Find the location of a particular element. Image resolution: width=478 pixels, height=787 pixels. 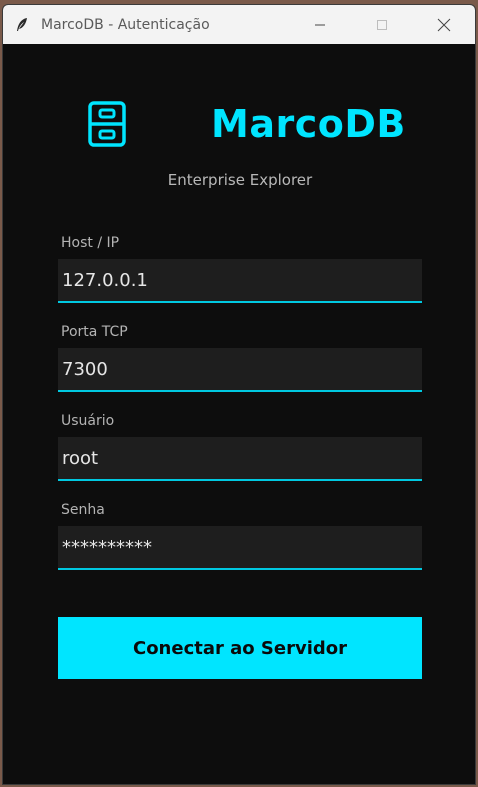

password-input: ********** is located at coordinates (240, 548).